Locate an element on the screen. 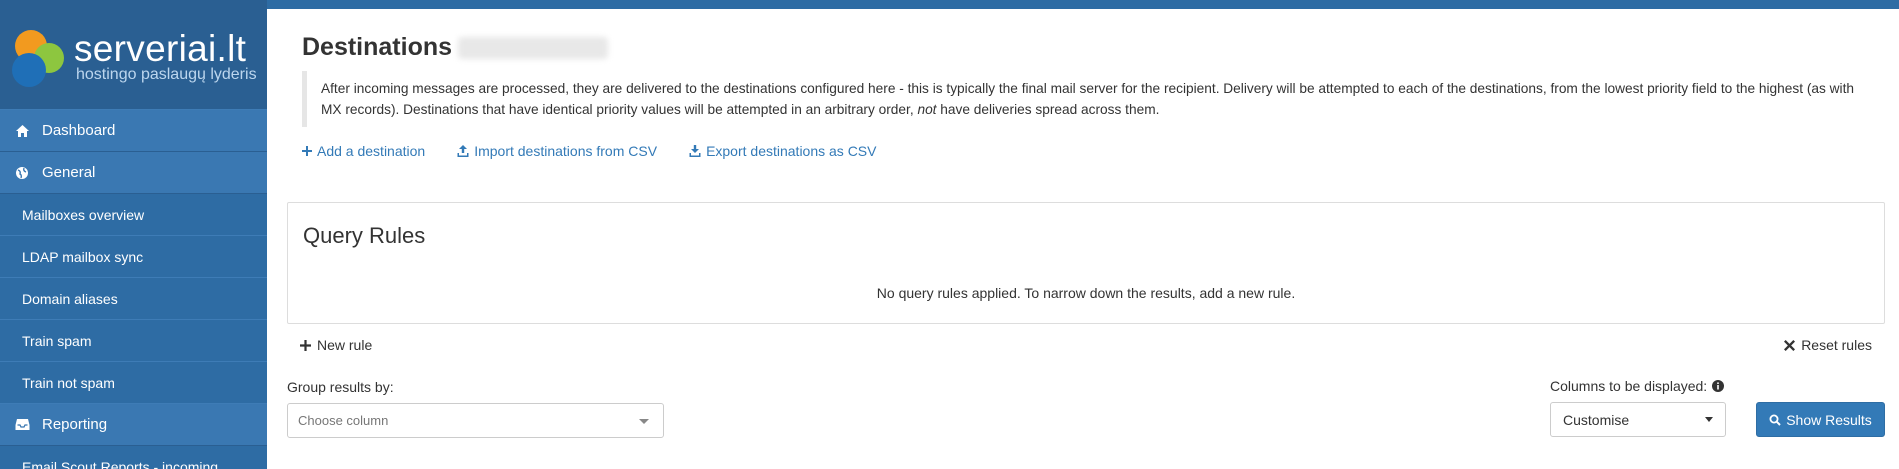 The height and width of the screenshot is (469, 1899). top-bar is located at coordinates (1083, 4).